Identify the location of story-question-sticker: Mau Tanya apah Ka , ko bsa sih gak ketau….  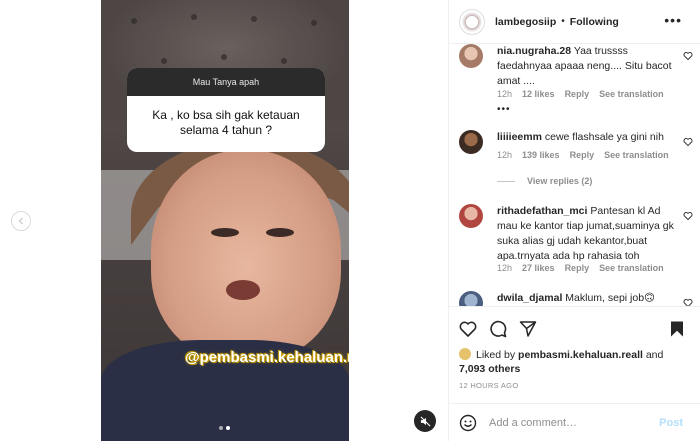
(226, 110).